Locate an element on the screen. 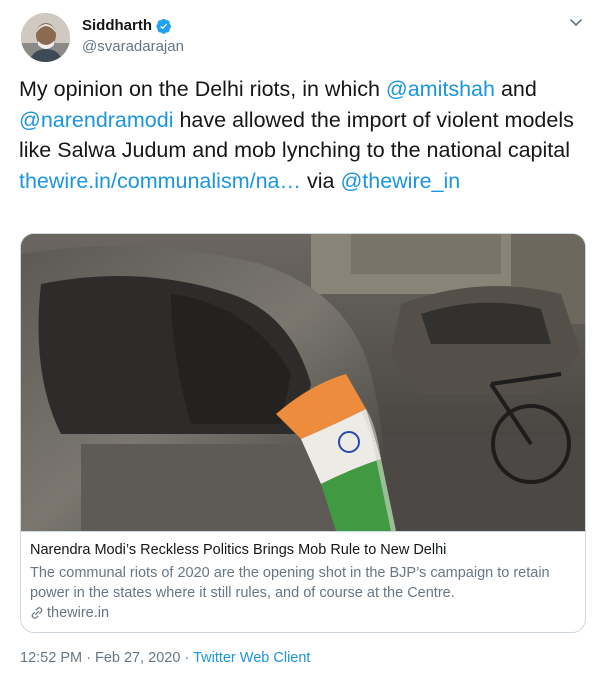 The height and width of the screenshot is (684, 593). chevron-down-icon is located at coordinates (576, 22).